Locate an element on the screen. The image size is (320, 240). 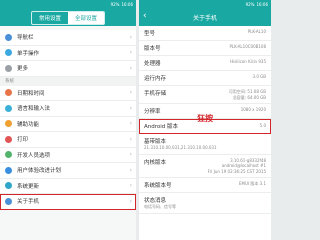
settings-item-user-experience: 用户体验改进计划 › is located at coordinates (68, 171).